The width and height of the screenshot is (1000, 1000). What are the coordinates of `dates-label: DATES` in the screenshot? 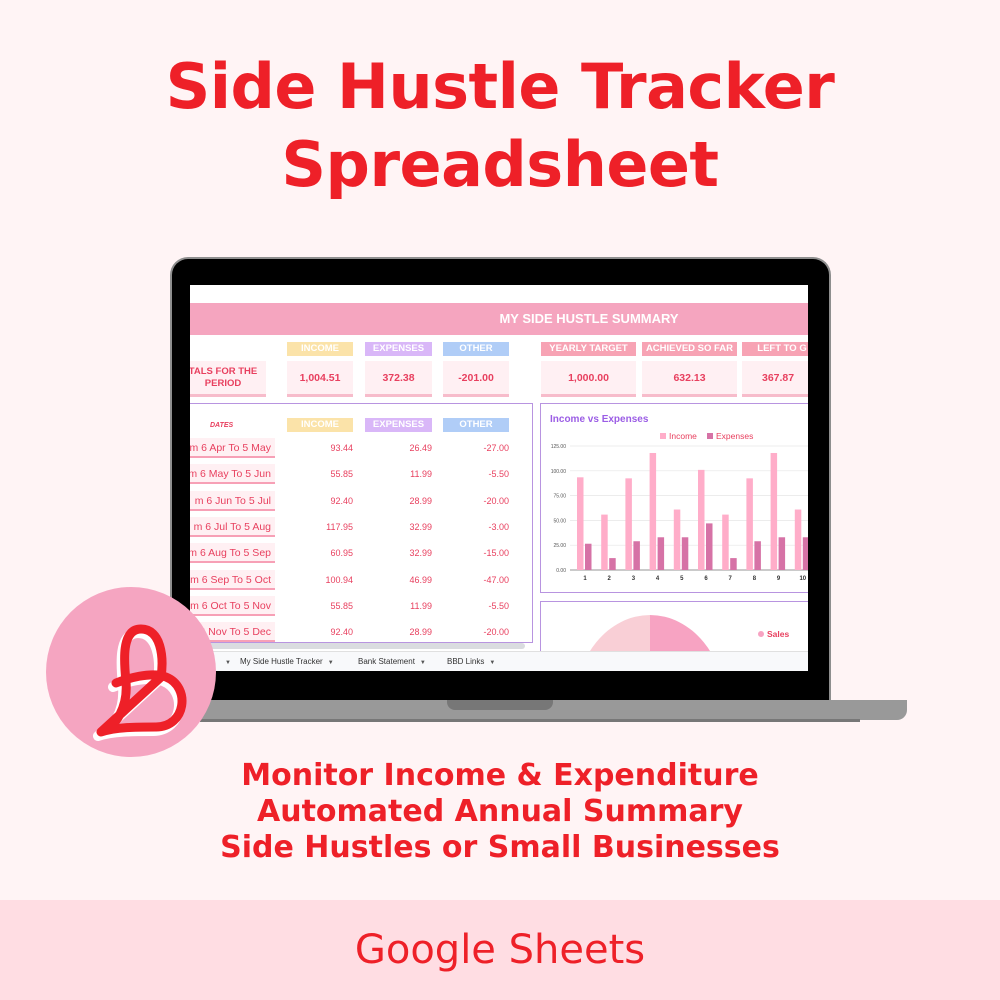 It's located at (222, 425).